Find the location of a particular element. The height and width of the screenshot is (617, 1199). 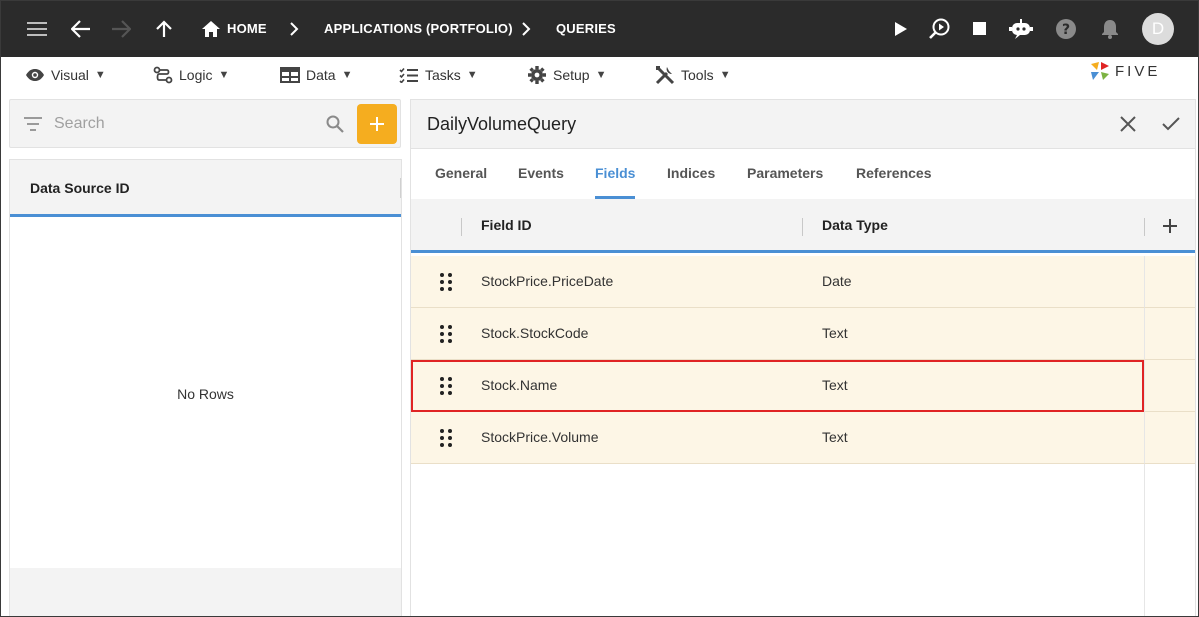

cell-field-id: Stock.Name is located at coordinates (519, 385).